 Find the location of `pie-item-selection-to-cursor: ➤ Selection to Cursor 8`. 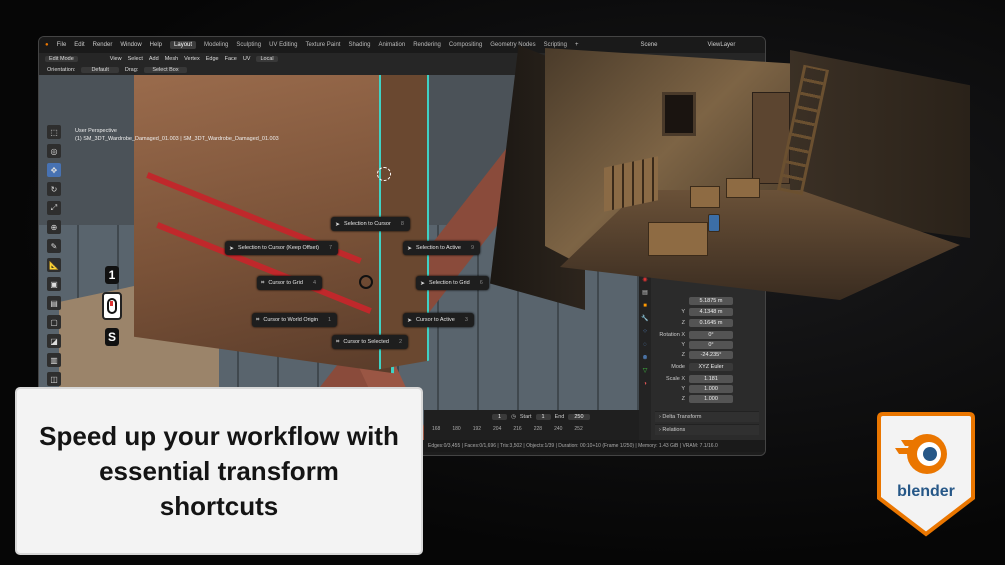

pie-item-selection-to-cursor: ➤ Selection to Cursor 8 is located at coordinates (370, 224).